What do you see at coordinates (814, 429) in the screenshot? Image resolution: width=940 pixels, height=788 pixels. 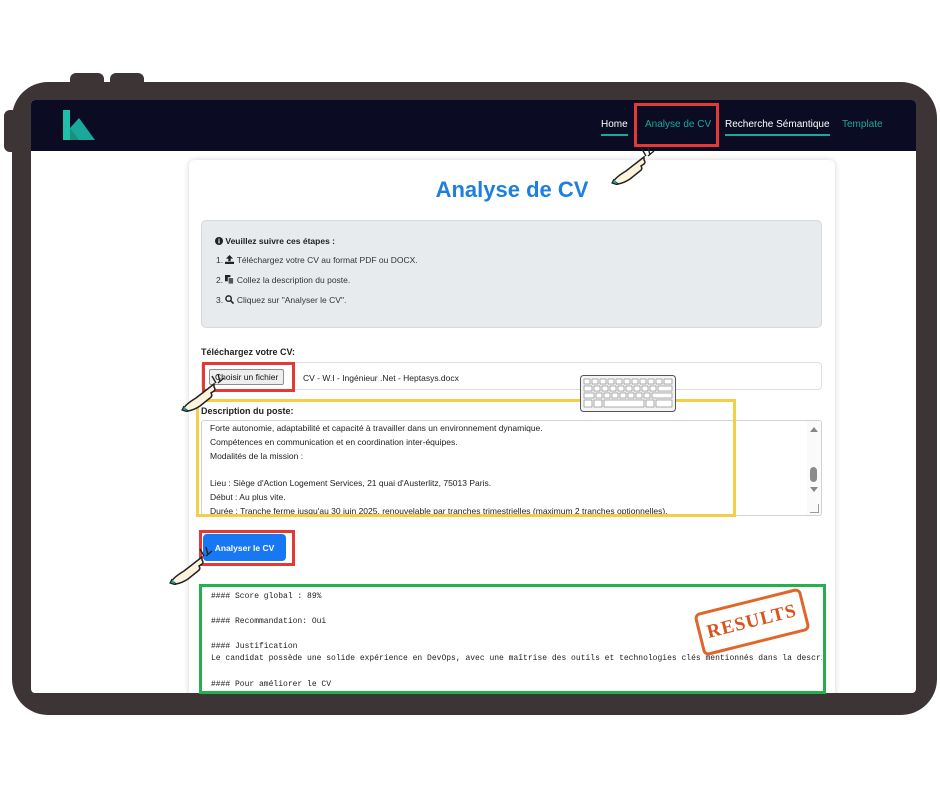 I see `scroll-up-arrow-icon` at bounding box center [814, 429].